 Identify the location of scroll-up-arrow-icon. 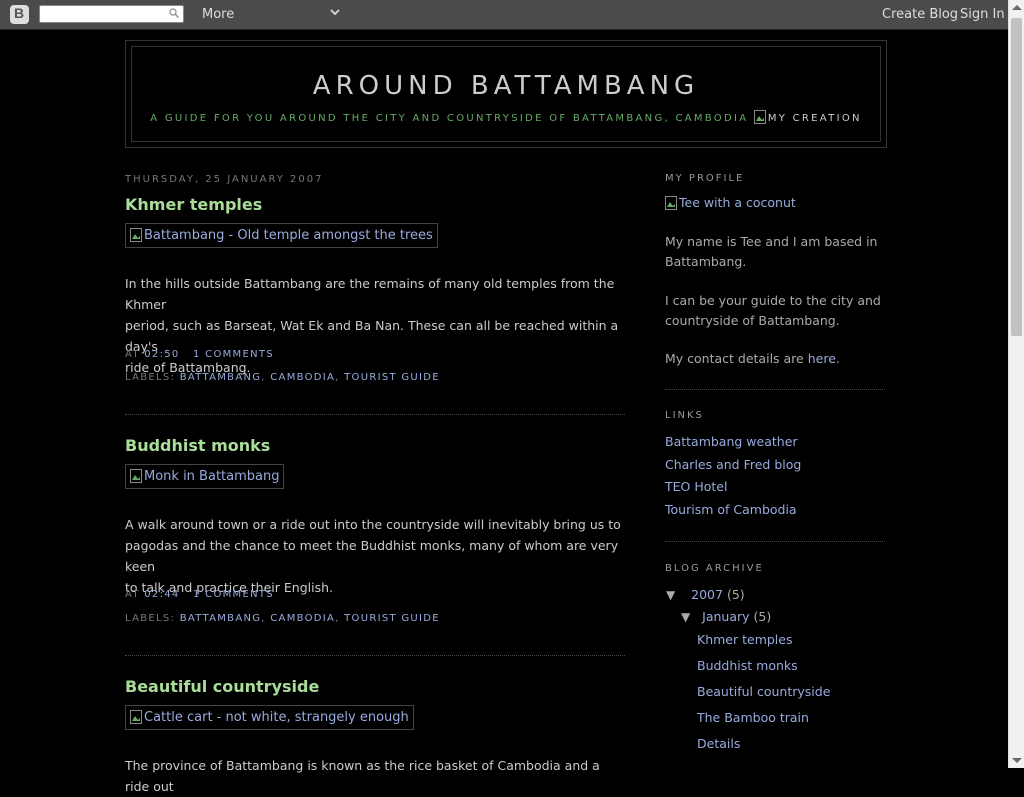
(1017, 7).